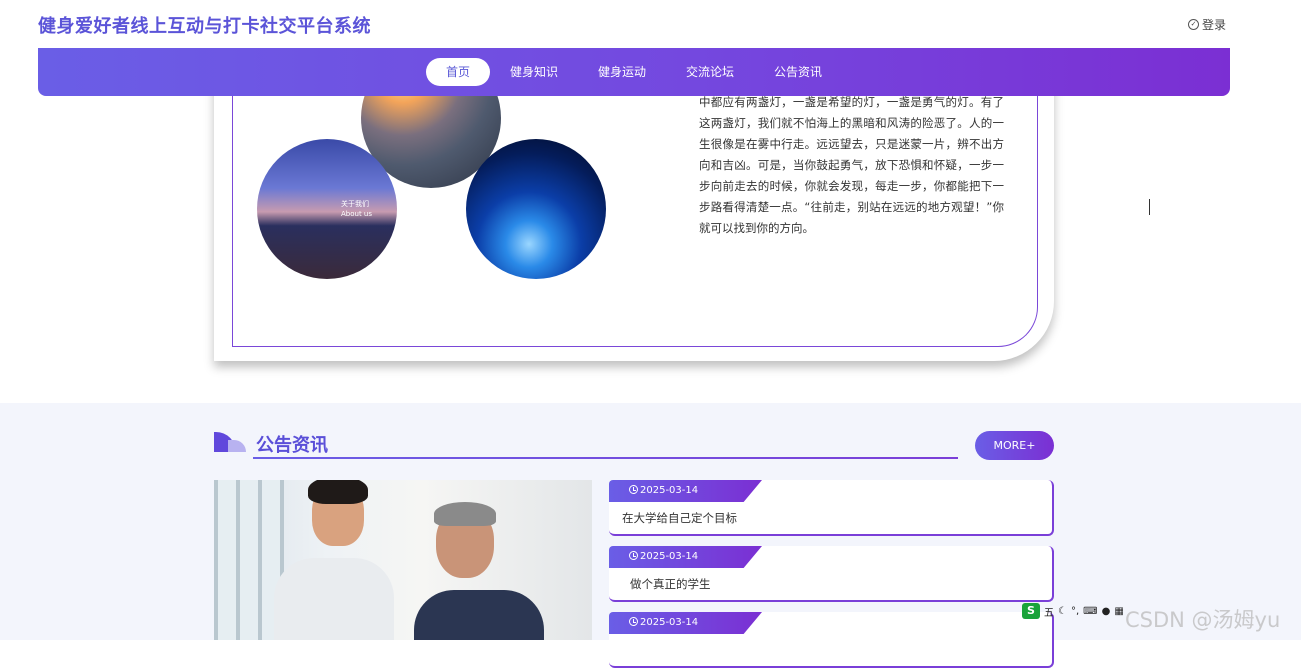 Image resolution: width=1301 pixels, height=668 pixels. What do you see at coordinates (798, 72) in the screenshot?
I see `nav-item-announcements: 公告资讯` at bounding box center [798, 72].